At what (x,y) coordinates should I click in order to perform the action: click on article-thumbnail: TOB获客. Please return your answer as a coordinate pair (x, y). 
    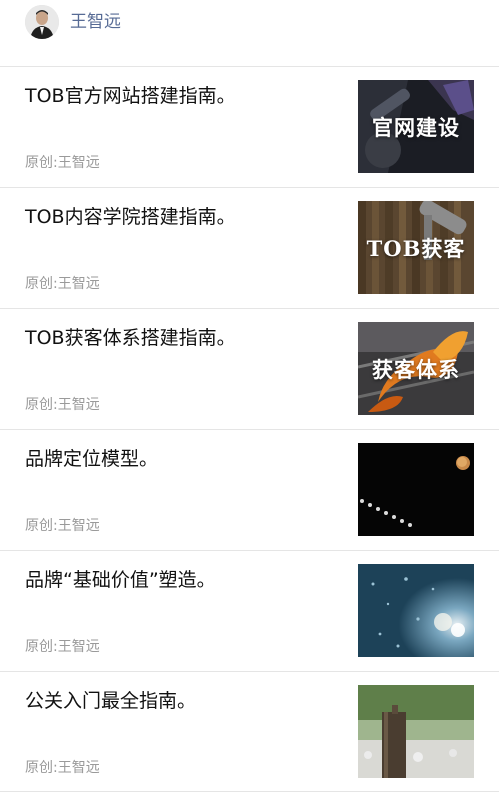
    Looking at the image, I should click on (416, 247).